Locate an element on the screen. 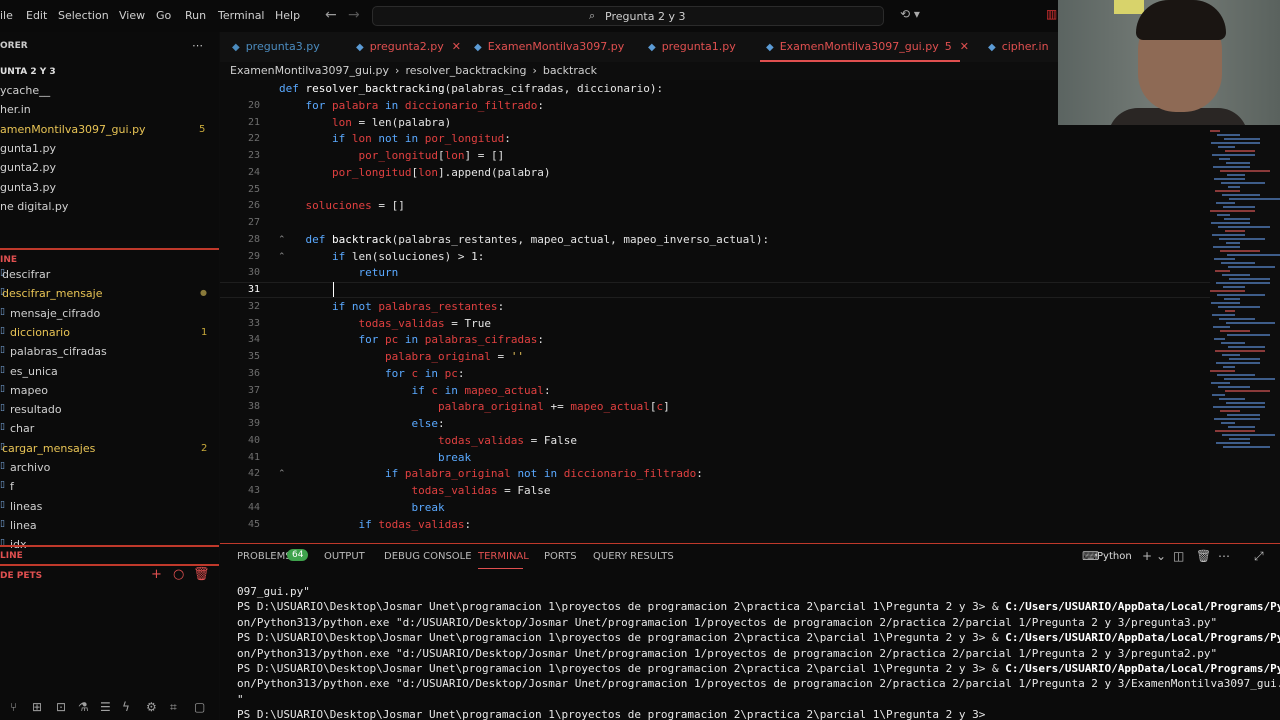  outline-item: char is located at coordinates (22, 428).